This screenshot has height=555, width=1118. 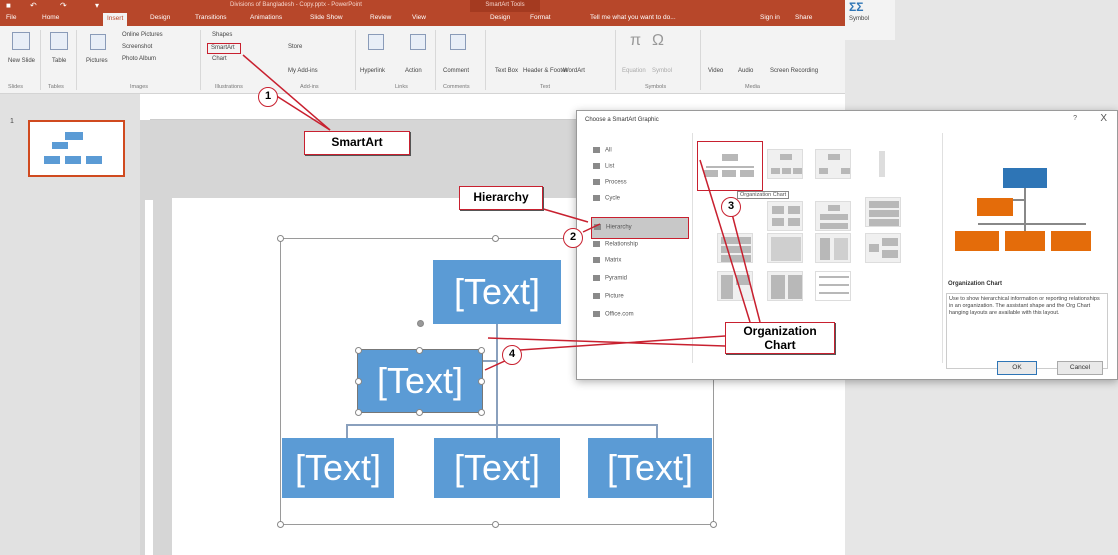 What do you see at coordinates (794, 71) in the screenshot?
I see `screen-recording-button: Screen Recording` at bounding box center [794, 71].